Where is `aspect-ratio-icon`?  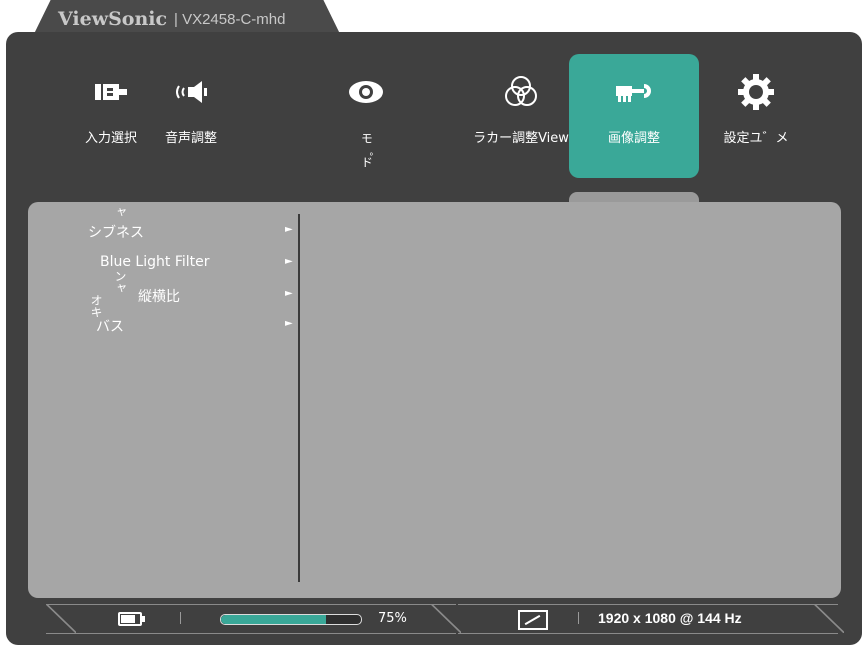
aspect-ratio-icon is located at coordinates (533, 620).